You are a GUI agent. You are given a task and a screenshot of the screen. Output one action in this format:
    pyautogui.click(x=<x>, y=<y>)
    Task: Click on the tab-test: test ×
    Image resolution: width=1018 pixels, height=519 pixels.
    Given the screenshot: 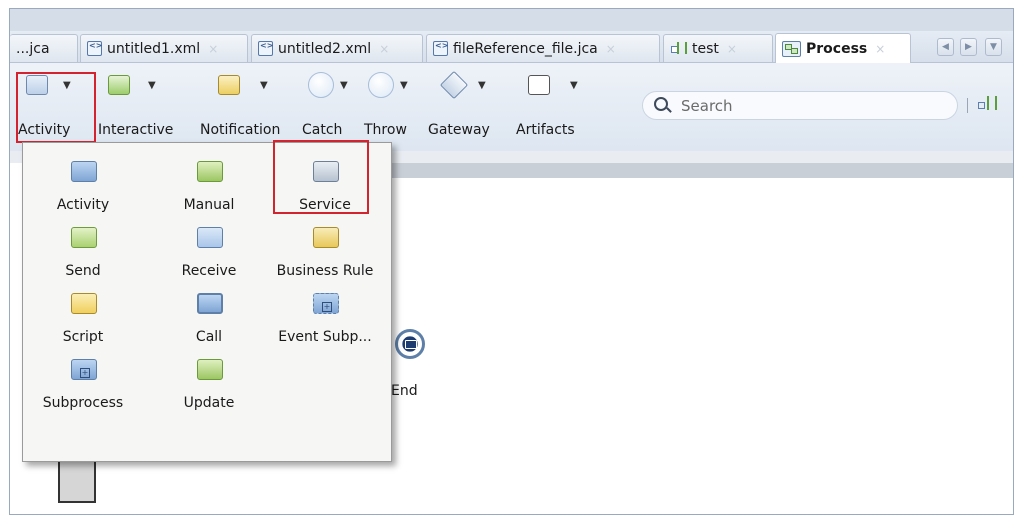 What is the action you would take?
    pyautogui.click(x=718, y=48)
    